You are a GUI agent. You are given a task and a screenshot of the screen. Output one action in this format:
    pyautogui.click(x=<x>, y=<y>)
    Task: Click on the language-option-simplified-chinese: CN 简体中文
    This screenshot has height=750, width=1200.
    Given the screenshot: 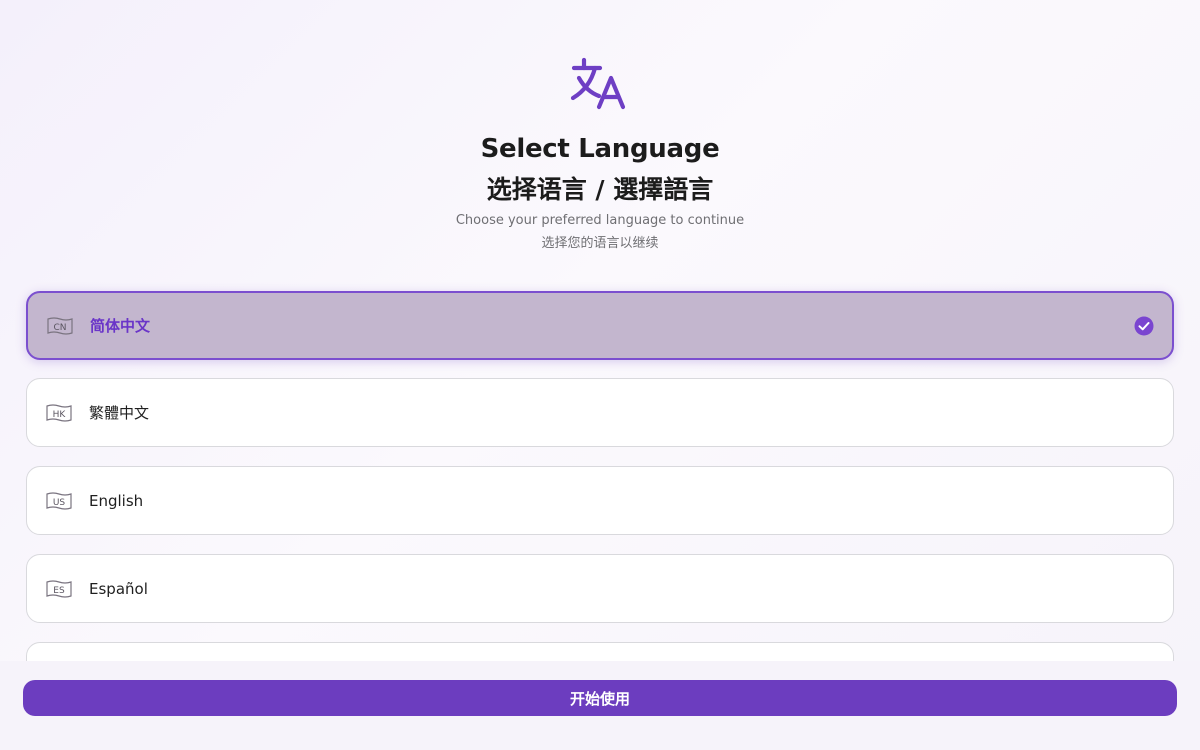 What is the action you would take?
    pyautogui.click(x=600, y=325)
    